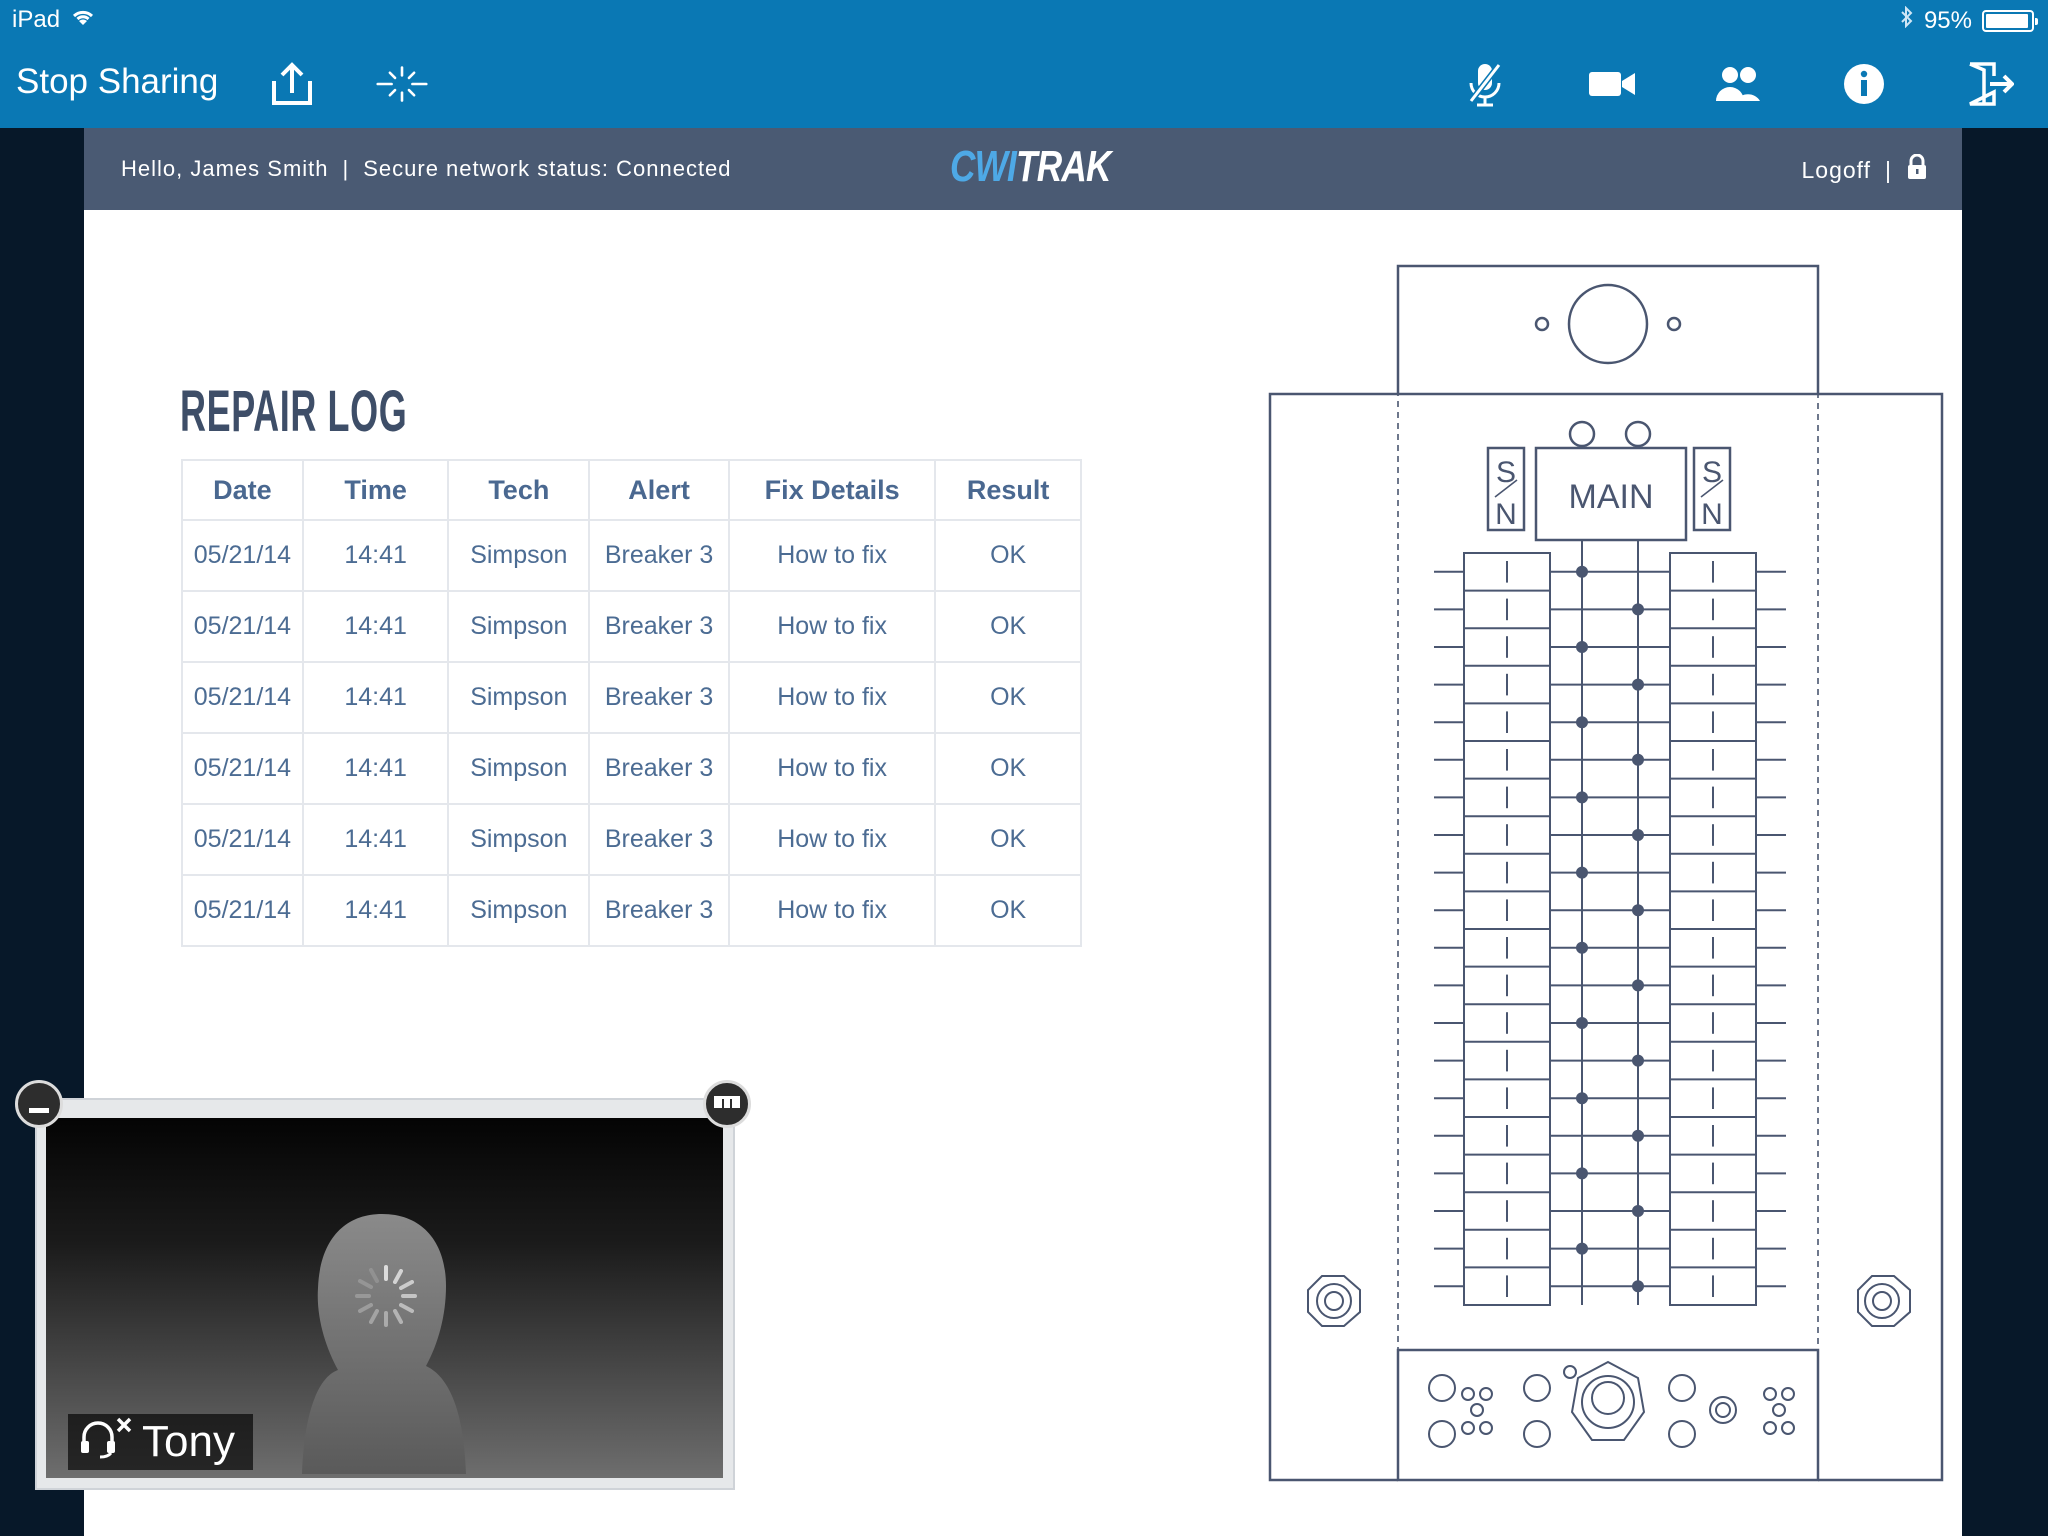  What do you see at coordinates (1485, 84) in the screenshot?
I see `mute-mic-icon` at bounding box center [1485, 84].